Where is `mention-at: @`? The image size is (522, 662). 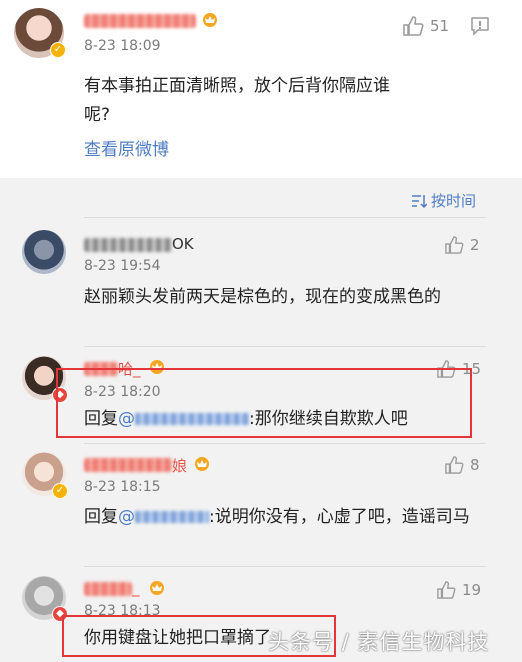 mention-at: @ is located at coordinates (126, 517).